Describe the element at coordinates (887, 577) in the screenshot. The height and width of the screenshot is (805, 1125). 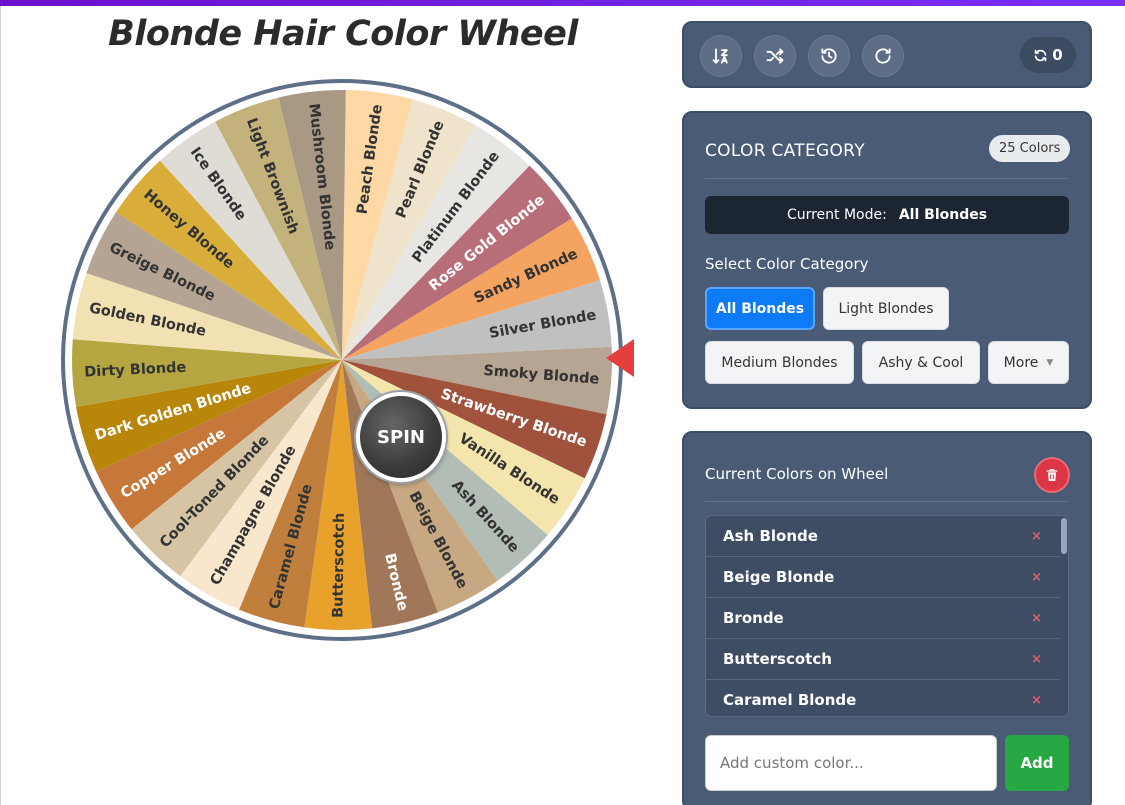
I see `list-item: Beige Blonde ×` at that location.